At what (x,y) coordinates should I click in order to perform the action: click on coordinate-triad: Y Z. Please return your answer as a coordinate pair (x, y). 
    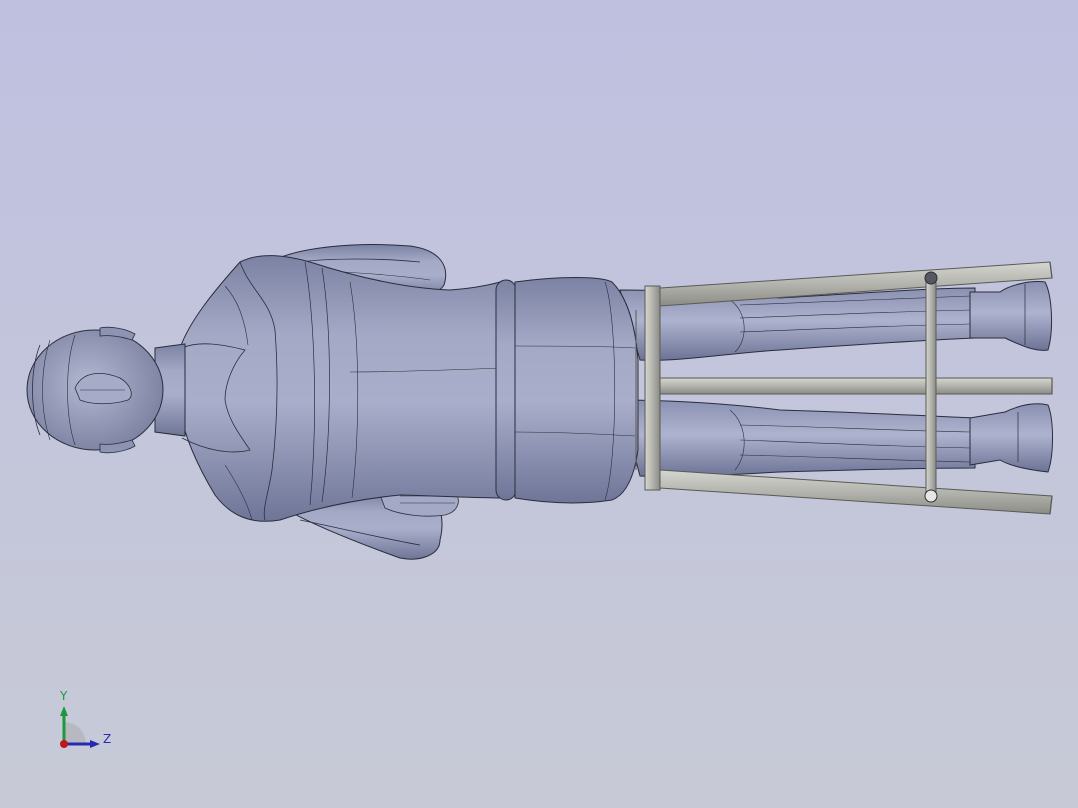
    Looking at the image, I should click on (85, 718).